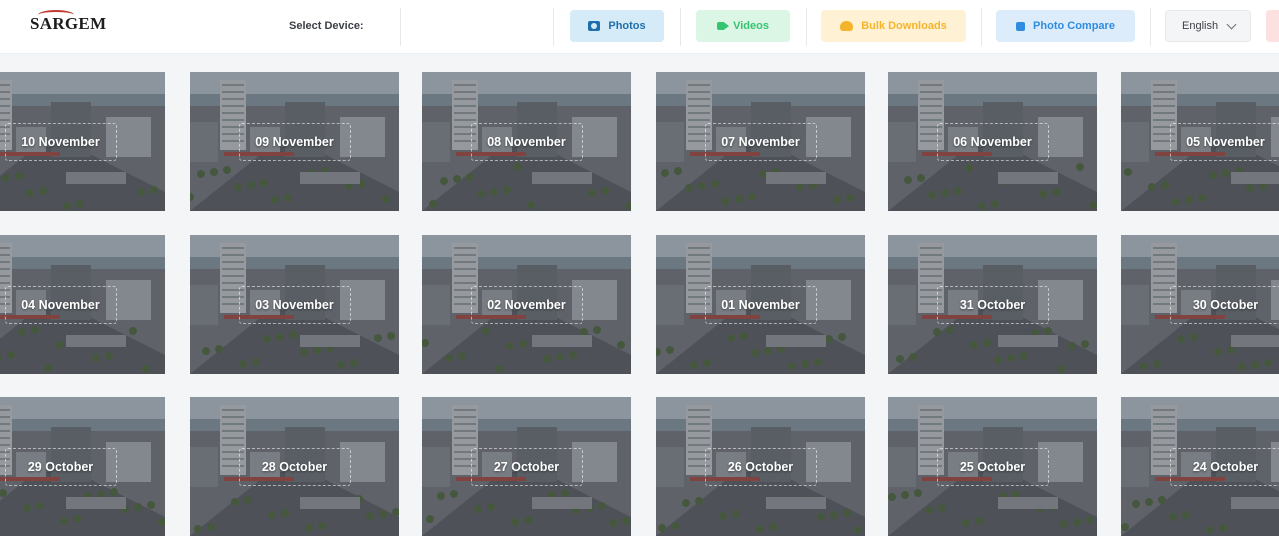  I want to click on photo-day-tile: 10 November, so click(82, 141).